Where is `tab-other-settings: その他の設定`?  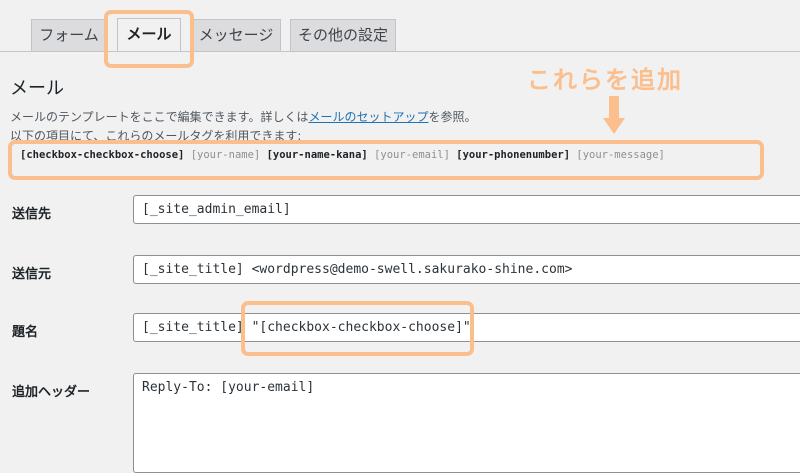
tab-other-settings: その他の設定 is located at coordinates (343, 35).